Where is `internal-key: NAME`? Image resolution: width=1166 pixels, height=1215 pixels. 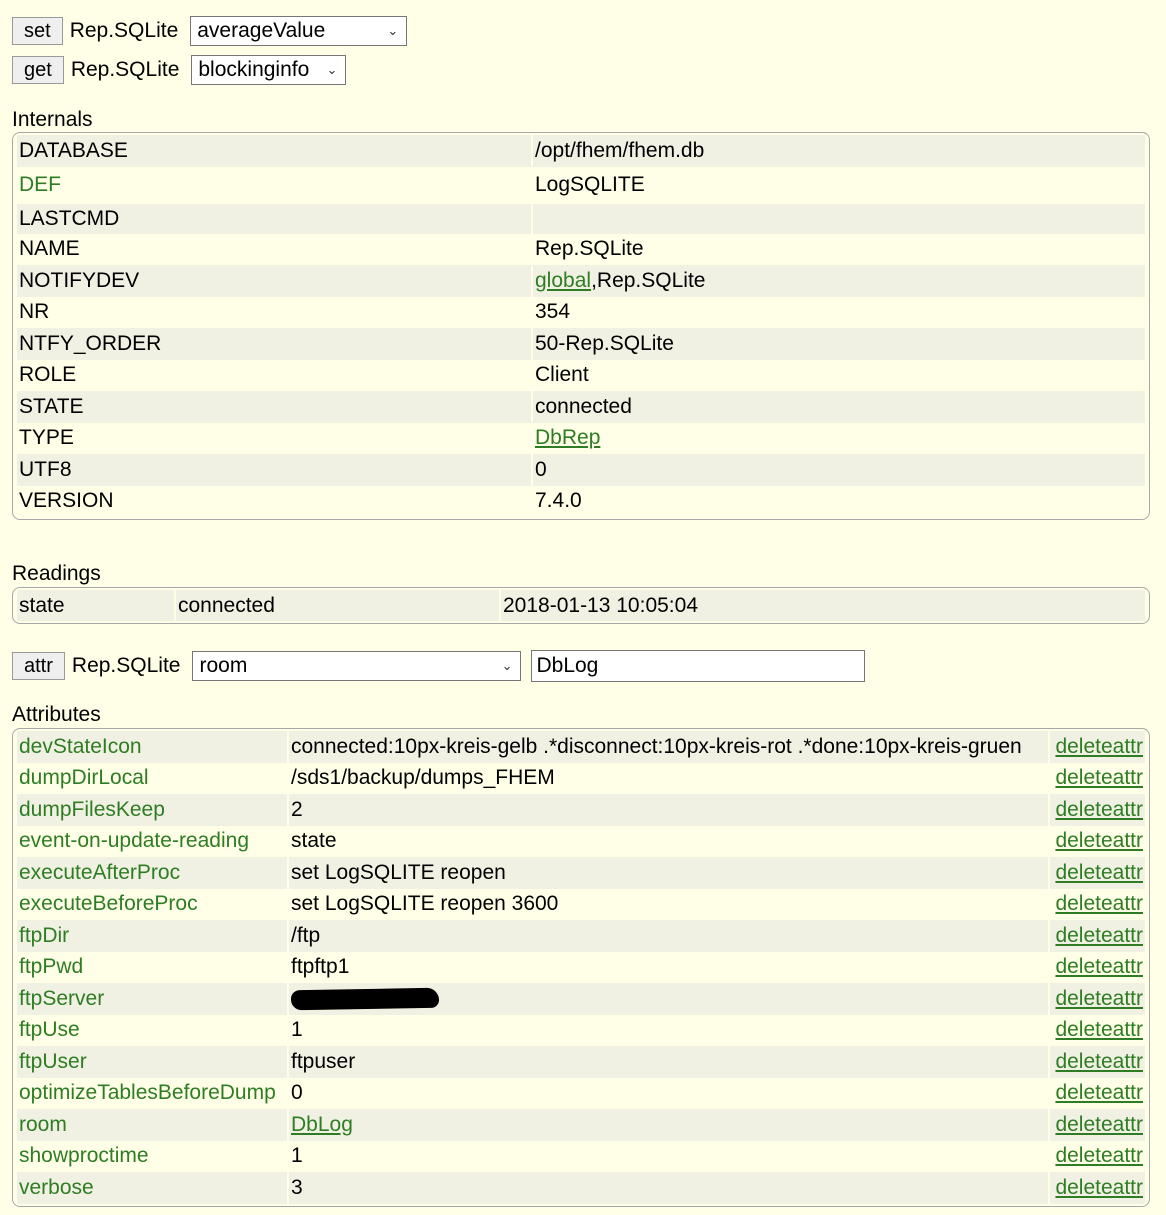 internal-key: NAME is located at coordinates (274, 249).